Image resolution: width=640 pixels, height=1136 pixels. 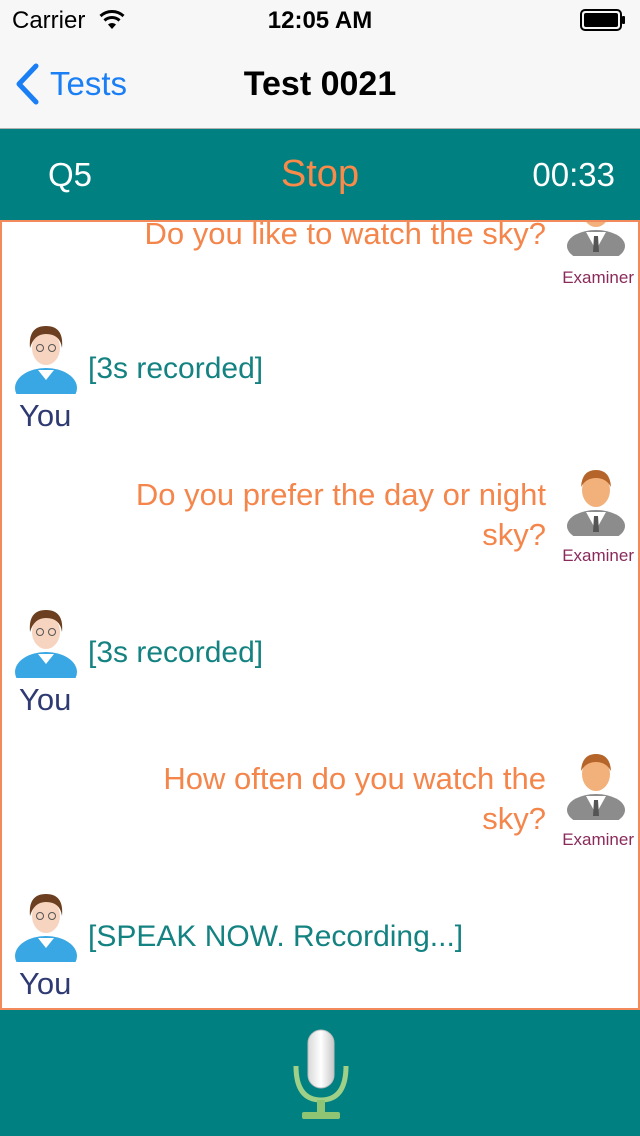 I want to click on recording-bar, so click(x=320, y=1073).